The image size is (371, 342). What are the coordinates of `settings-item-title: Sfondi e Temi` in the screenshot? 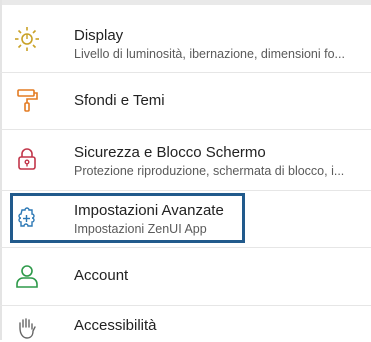 It's located at (119, 100).